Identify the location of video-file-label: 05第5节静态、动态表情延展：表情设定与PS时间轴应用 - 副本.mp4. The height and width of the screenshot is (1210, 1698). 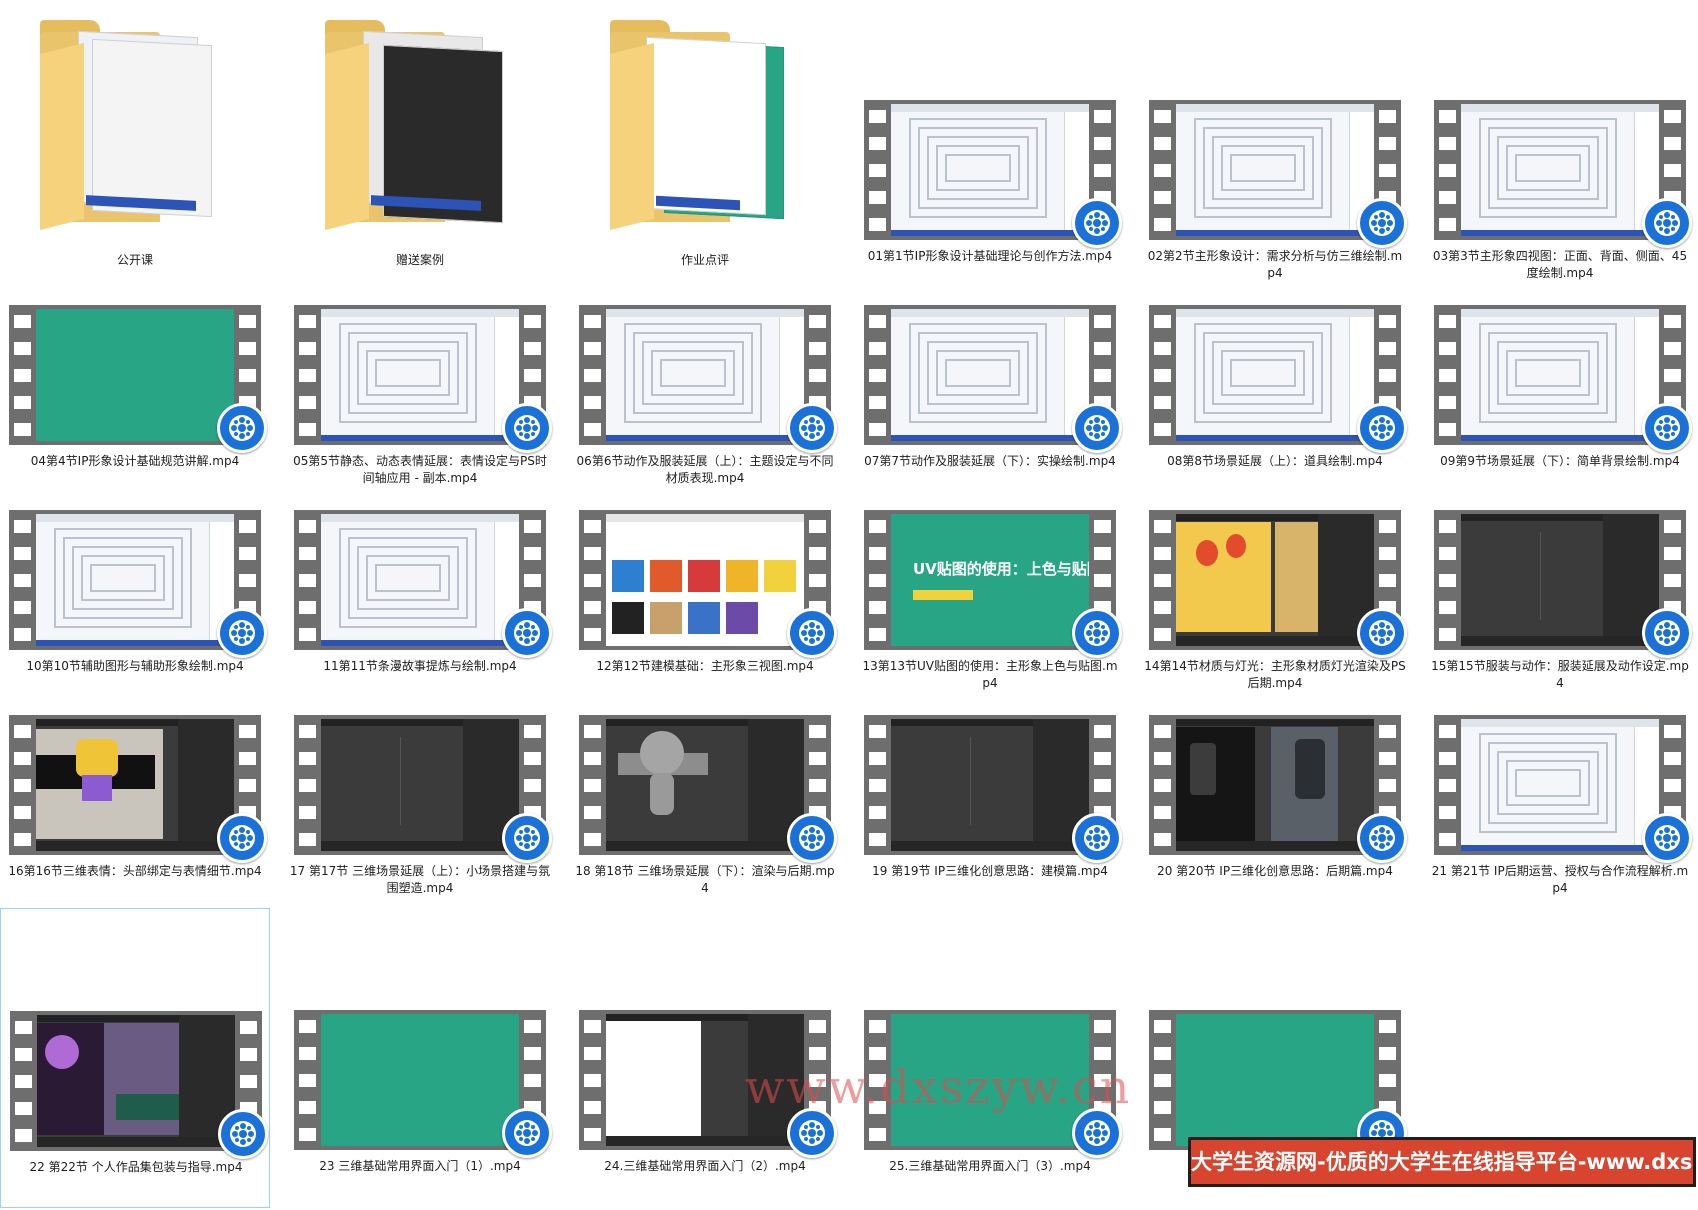
(420, 469).